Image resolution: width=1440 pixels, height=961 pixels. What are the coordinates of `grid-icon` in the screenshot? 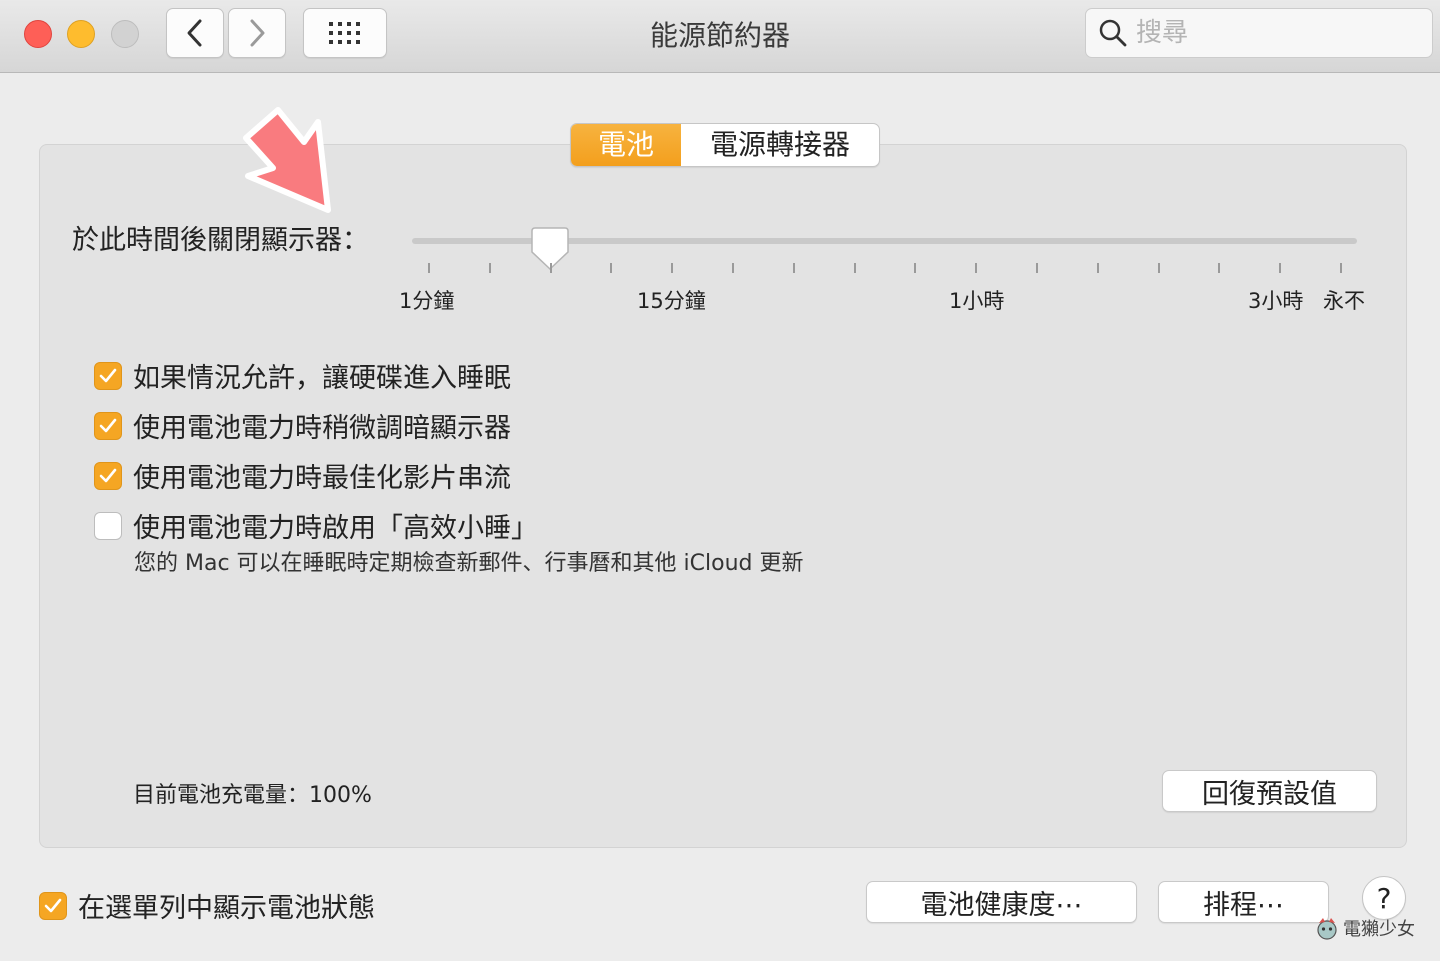 It's located at (344, 33).